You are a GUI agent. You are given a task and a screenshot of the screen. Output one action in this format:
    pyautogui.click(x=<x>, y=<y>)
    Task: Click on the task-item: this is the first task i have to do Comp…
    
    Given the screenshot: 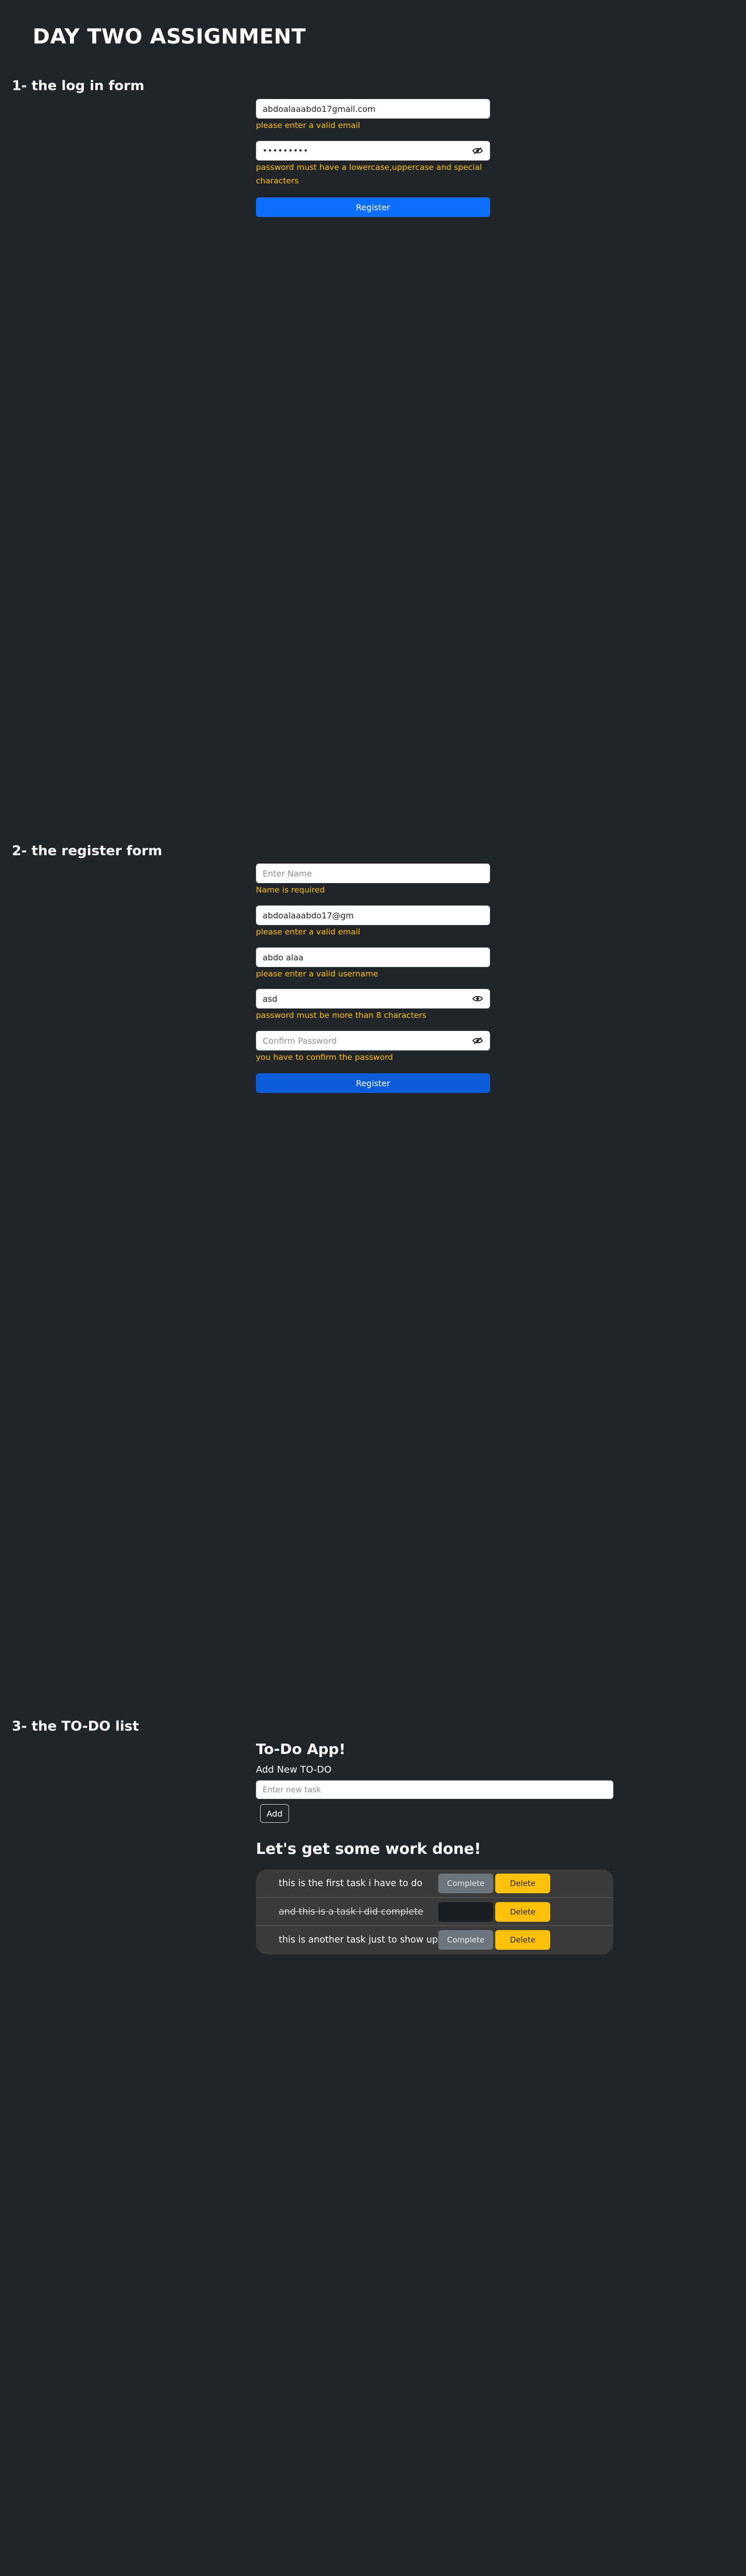 What is the action you would take?
    pyautogui.click(x=434, y=1883)
    